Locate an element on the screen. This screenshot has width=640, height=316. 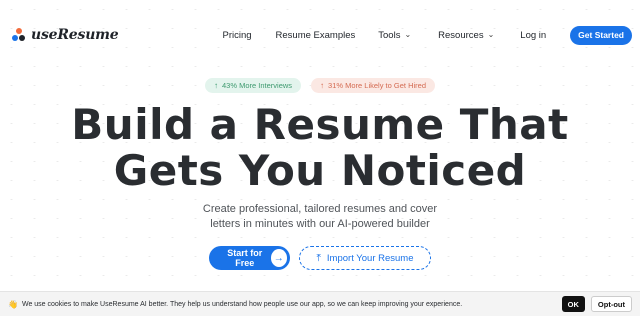
brand-logo: useResume is located at coordinates (65, 35).